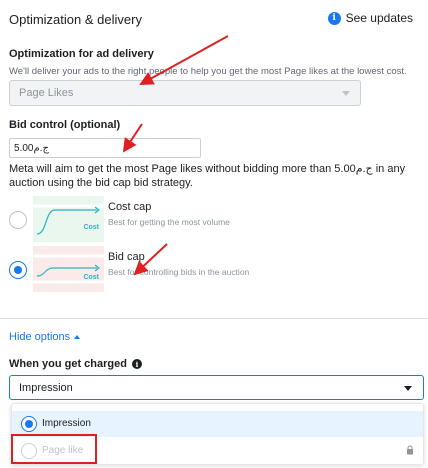  I want to click on see-updates-label: See updates, so click(379, 18).